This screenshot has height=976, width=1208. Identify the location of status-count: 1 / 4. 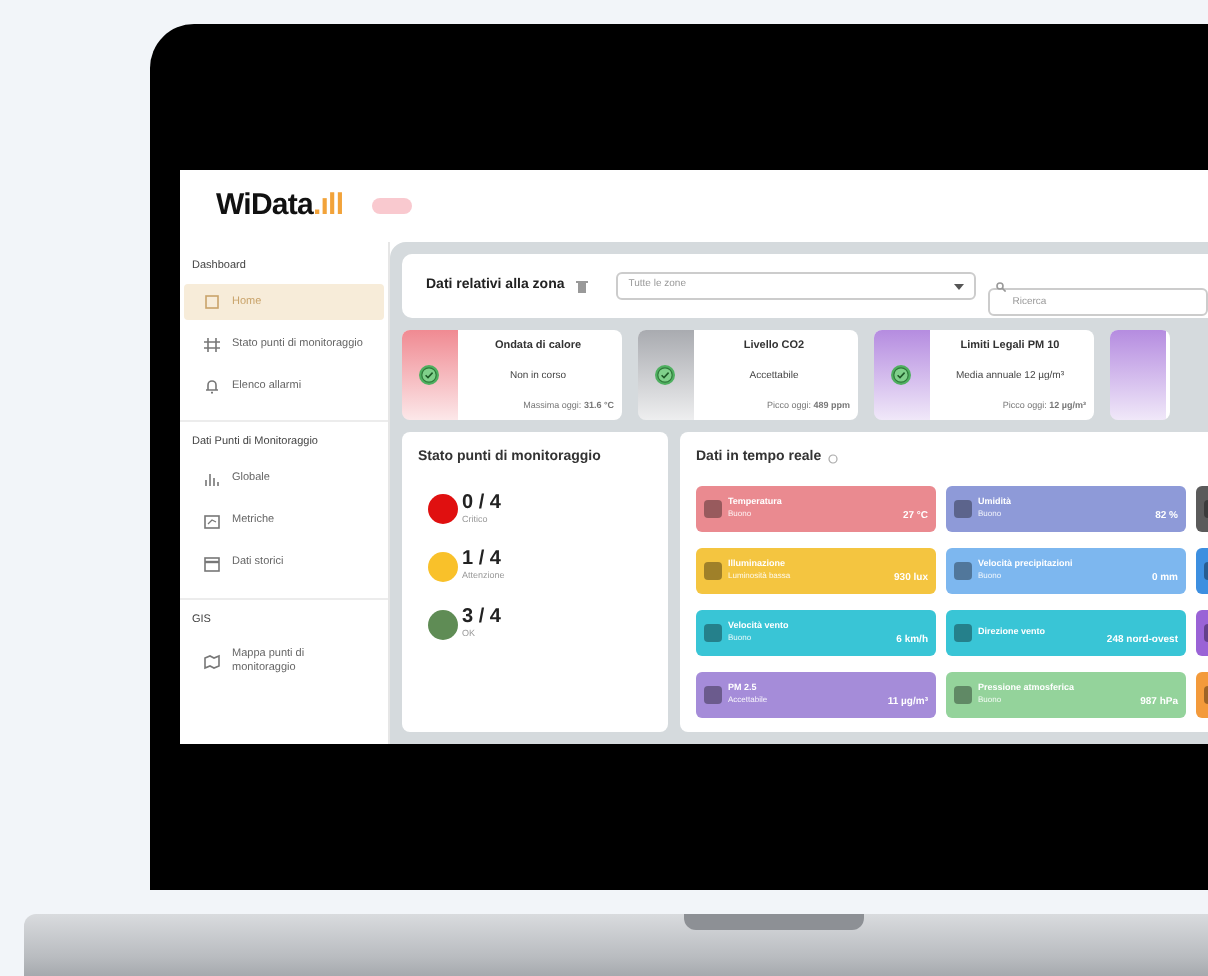
(482, 560).